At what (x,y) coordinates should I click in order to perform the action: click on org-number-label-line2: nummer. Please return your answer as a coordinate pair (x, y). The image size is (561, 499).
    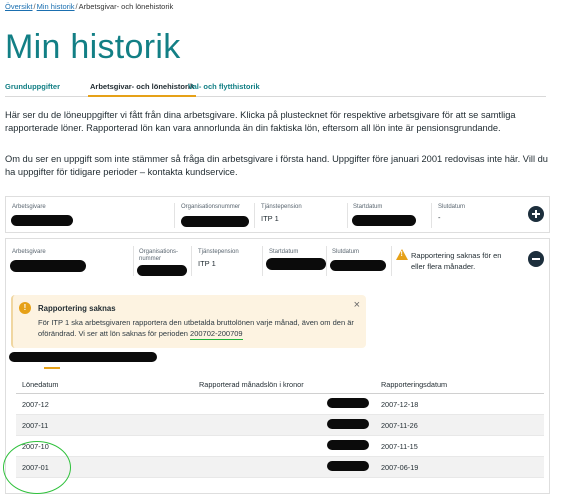
    Looking at the image, I should click on (150, 259).